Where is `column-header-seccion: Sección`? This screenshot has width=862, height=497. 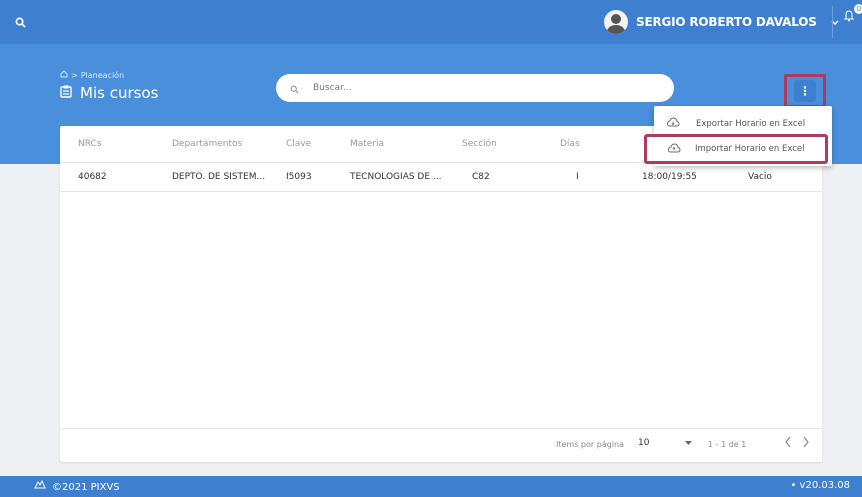 column-header-seccion: Sección is located at coordinates (479, 144).